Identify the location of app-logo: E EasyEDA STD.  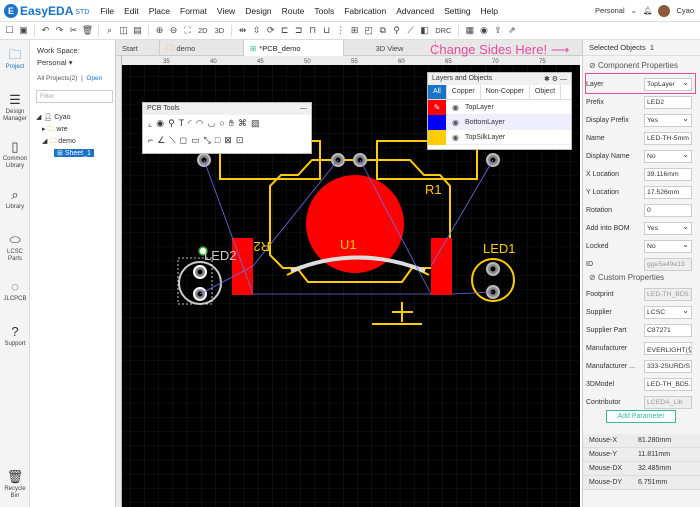
(46, 10).